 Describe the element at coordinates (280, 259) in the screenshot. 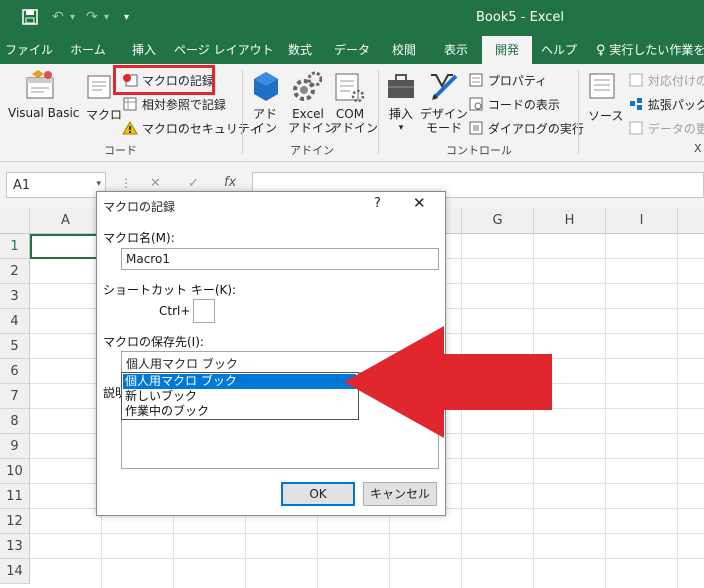

I see `macro-name-input: Macro1` at that location.